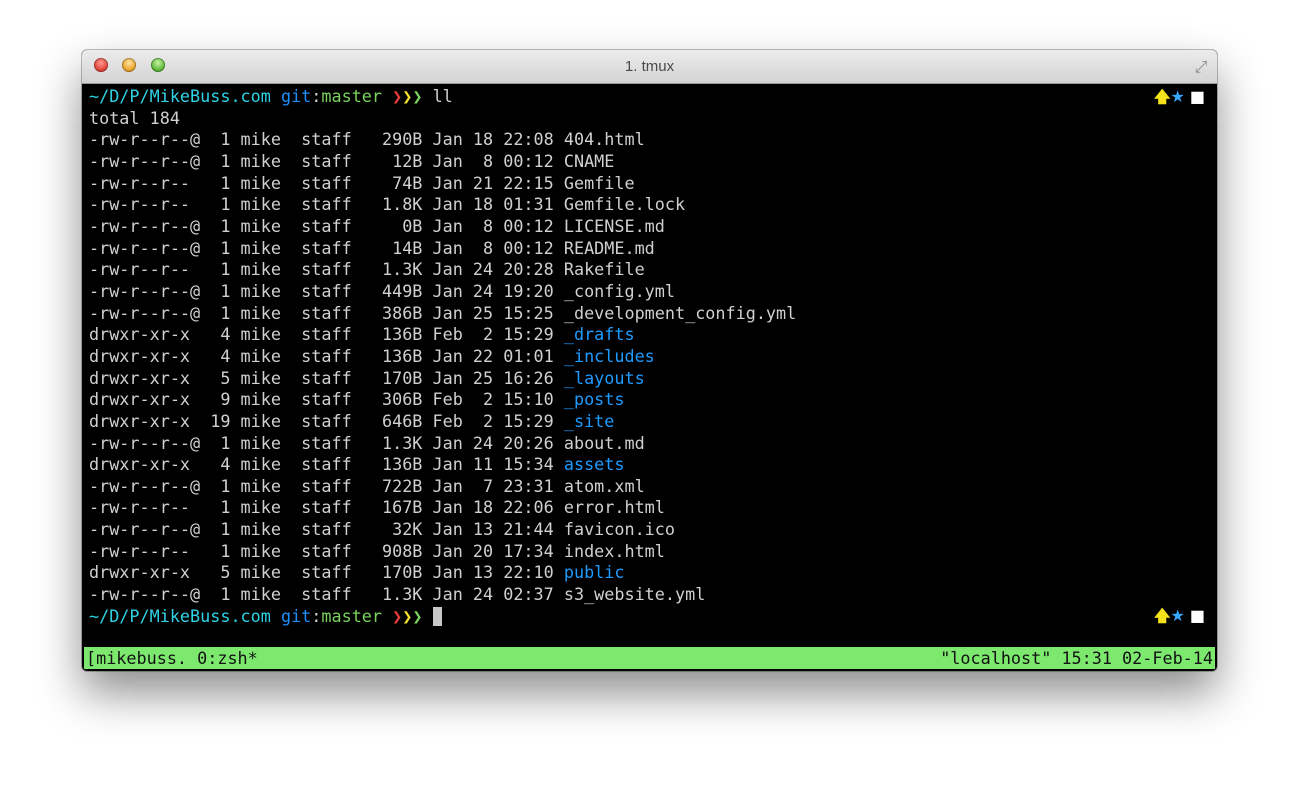 This screenshot has width=1300, height=786. I want to click on file-name: Gemfile, so click(599, 182).